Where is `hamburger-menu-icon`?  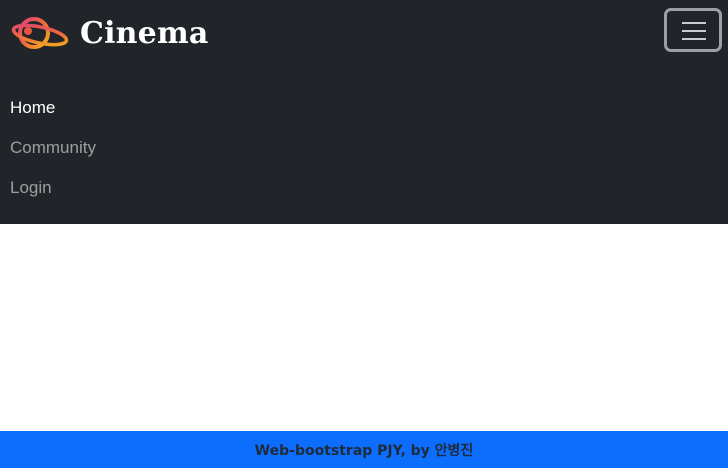 hamburger-menu-icon is located at coordinates (694, 31).